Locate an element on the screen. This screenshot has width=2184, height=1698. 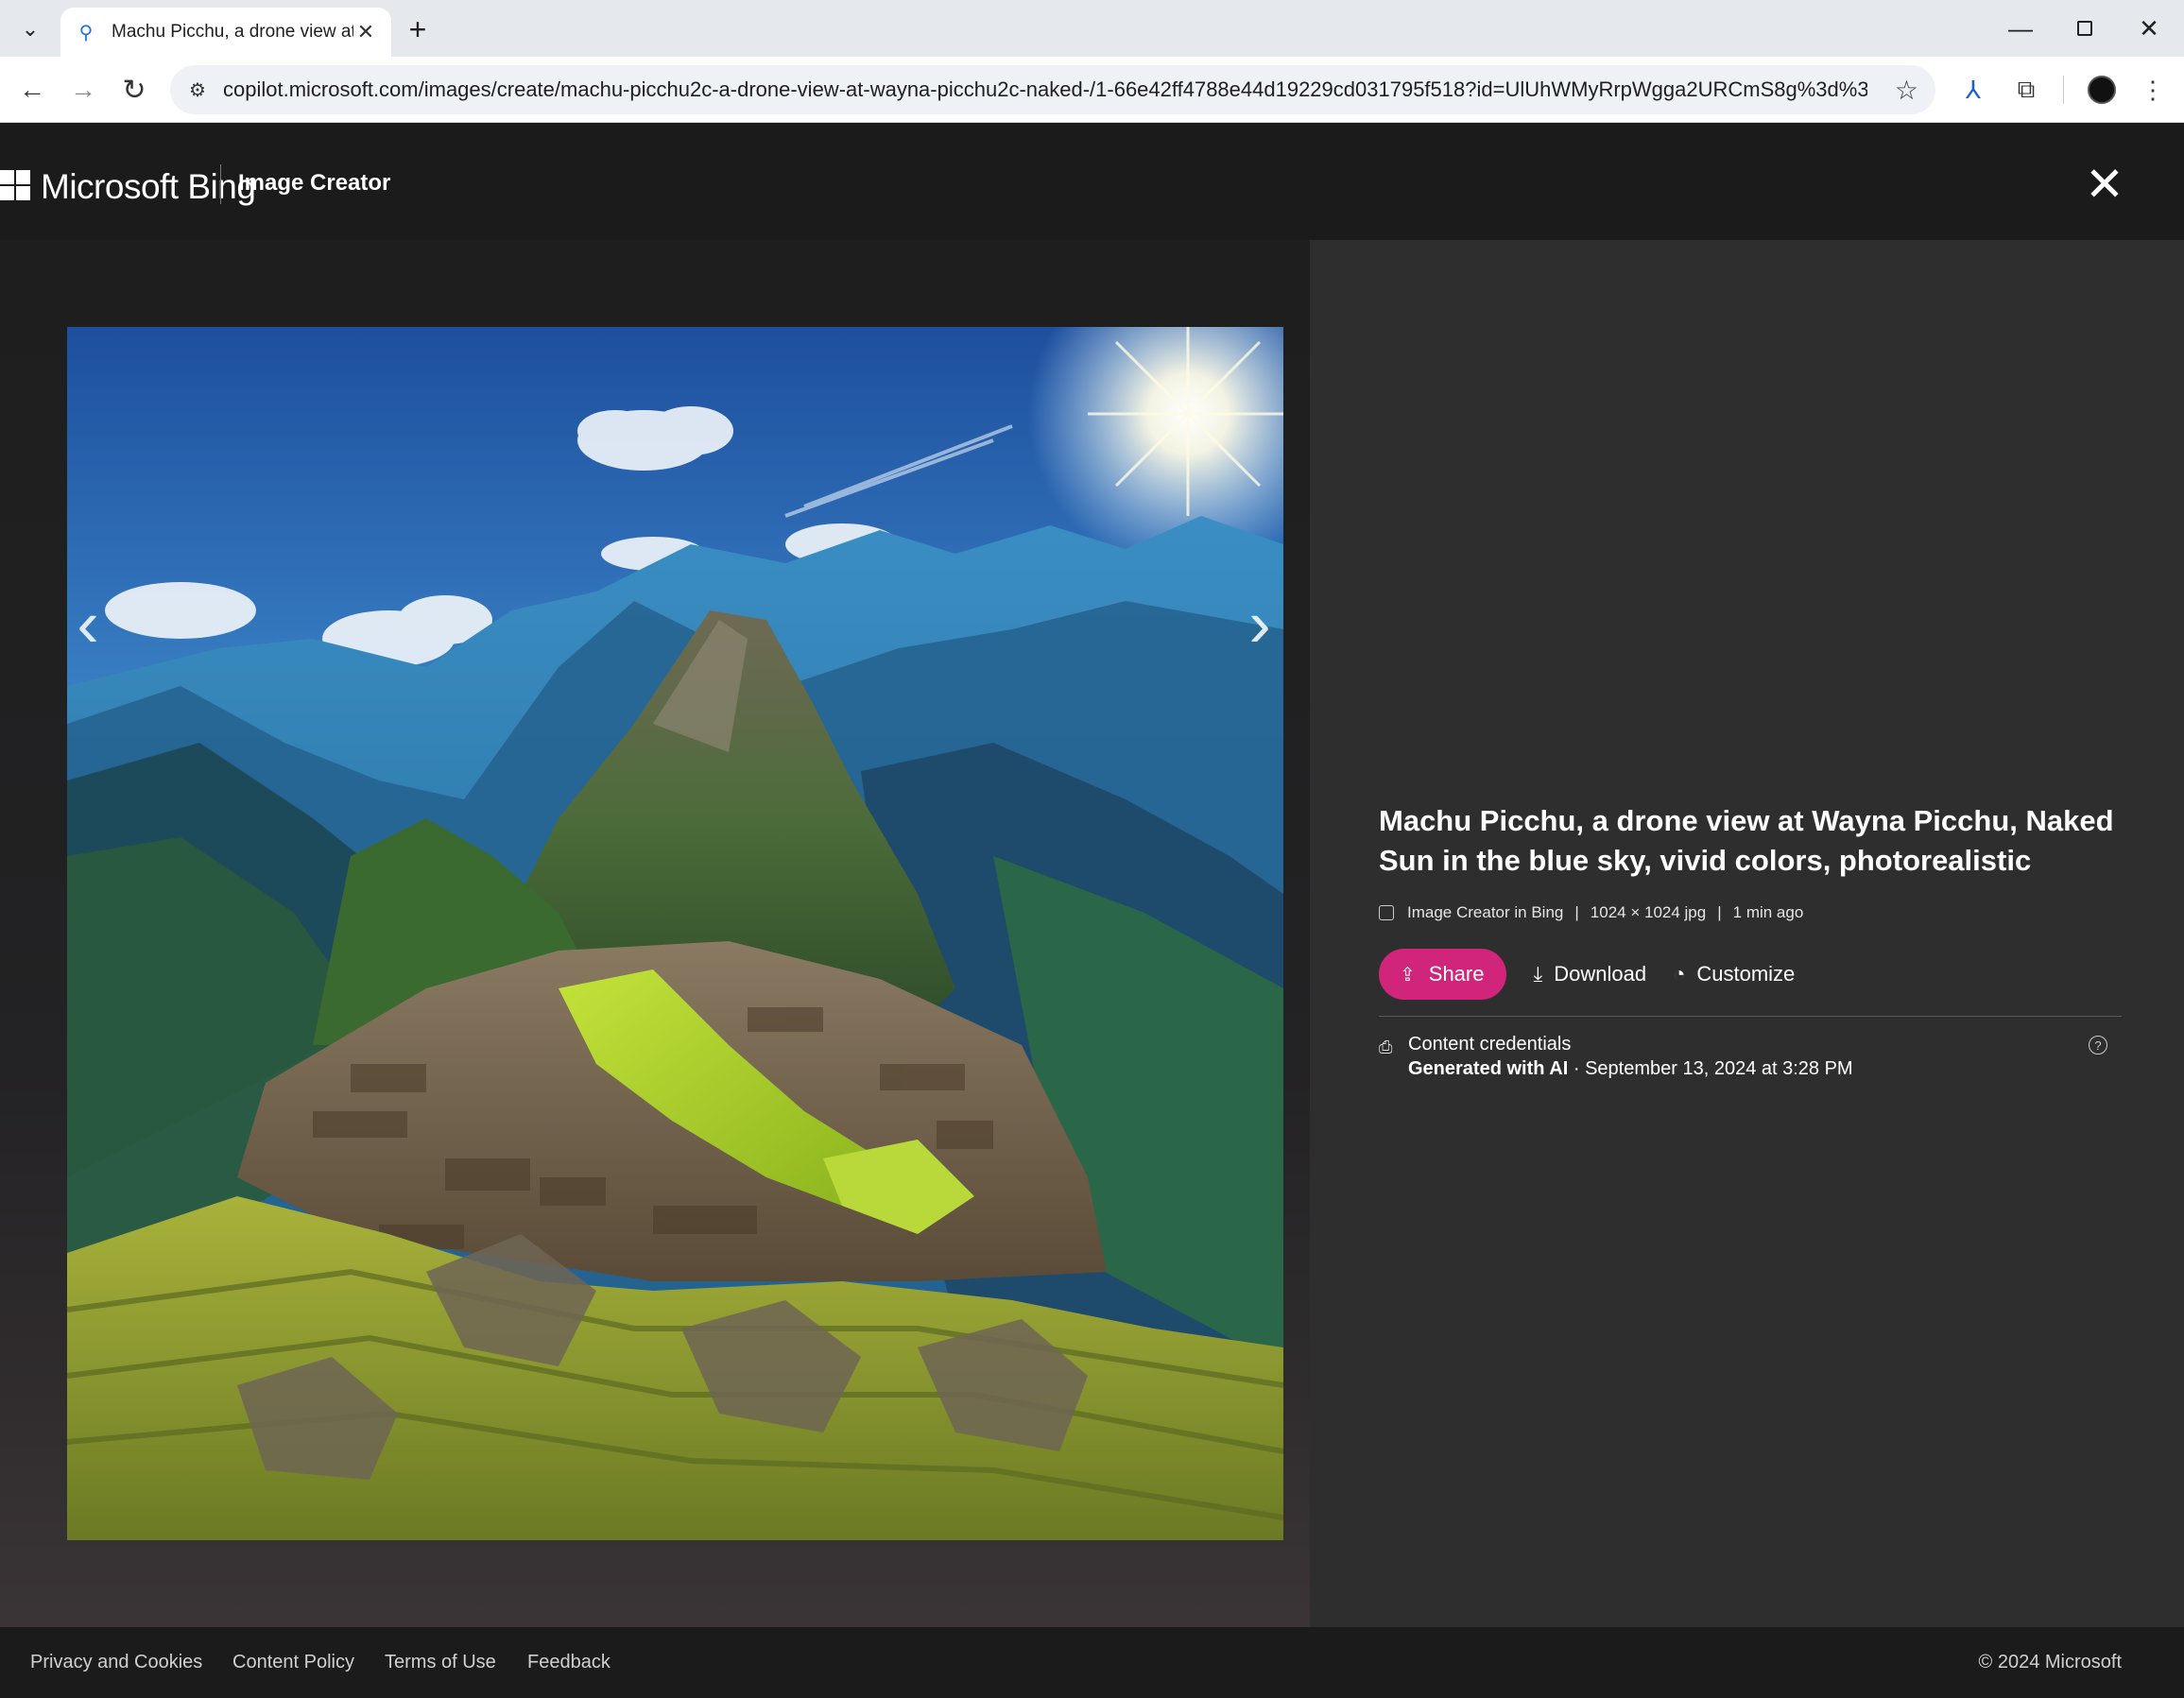
share-button: ⇪ Share is located at coordinates (1443, 974).